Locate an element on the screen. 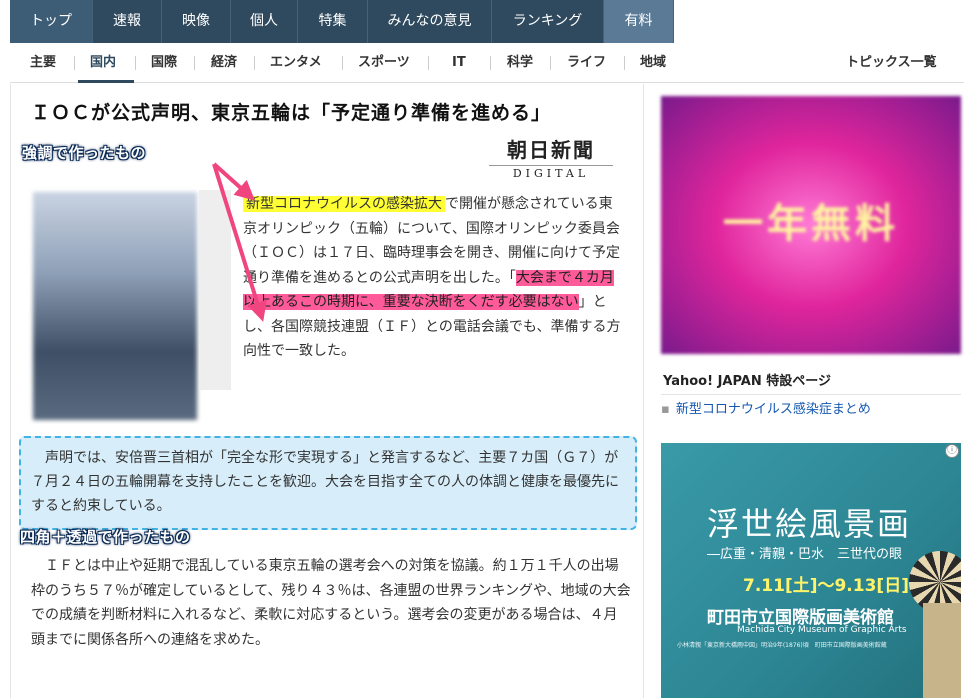 The width and height of the screenshot is (974, 698). divider is located at coordinates (811, 394).